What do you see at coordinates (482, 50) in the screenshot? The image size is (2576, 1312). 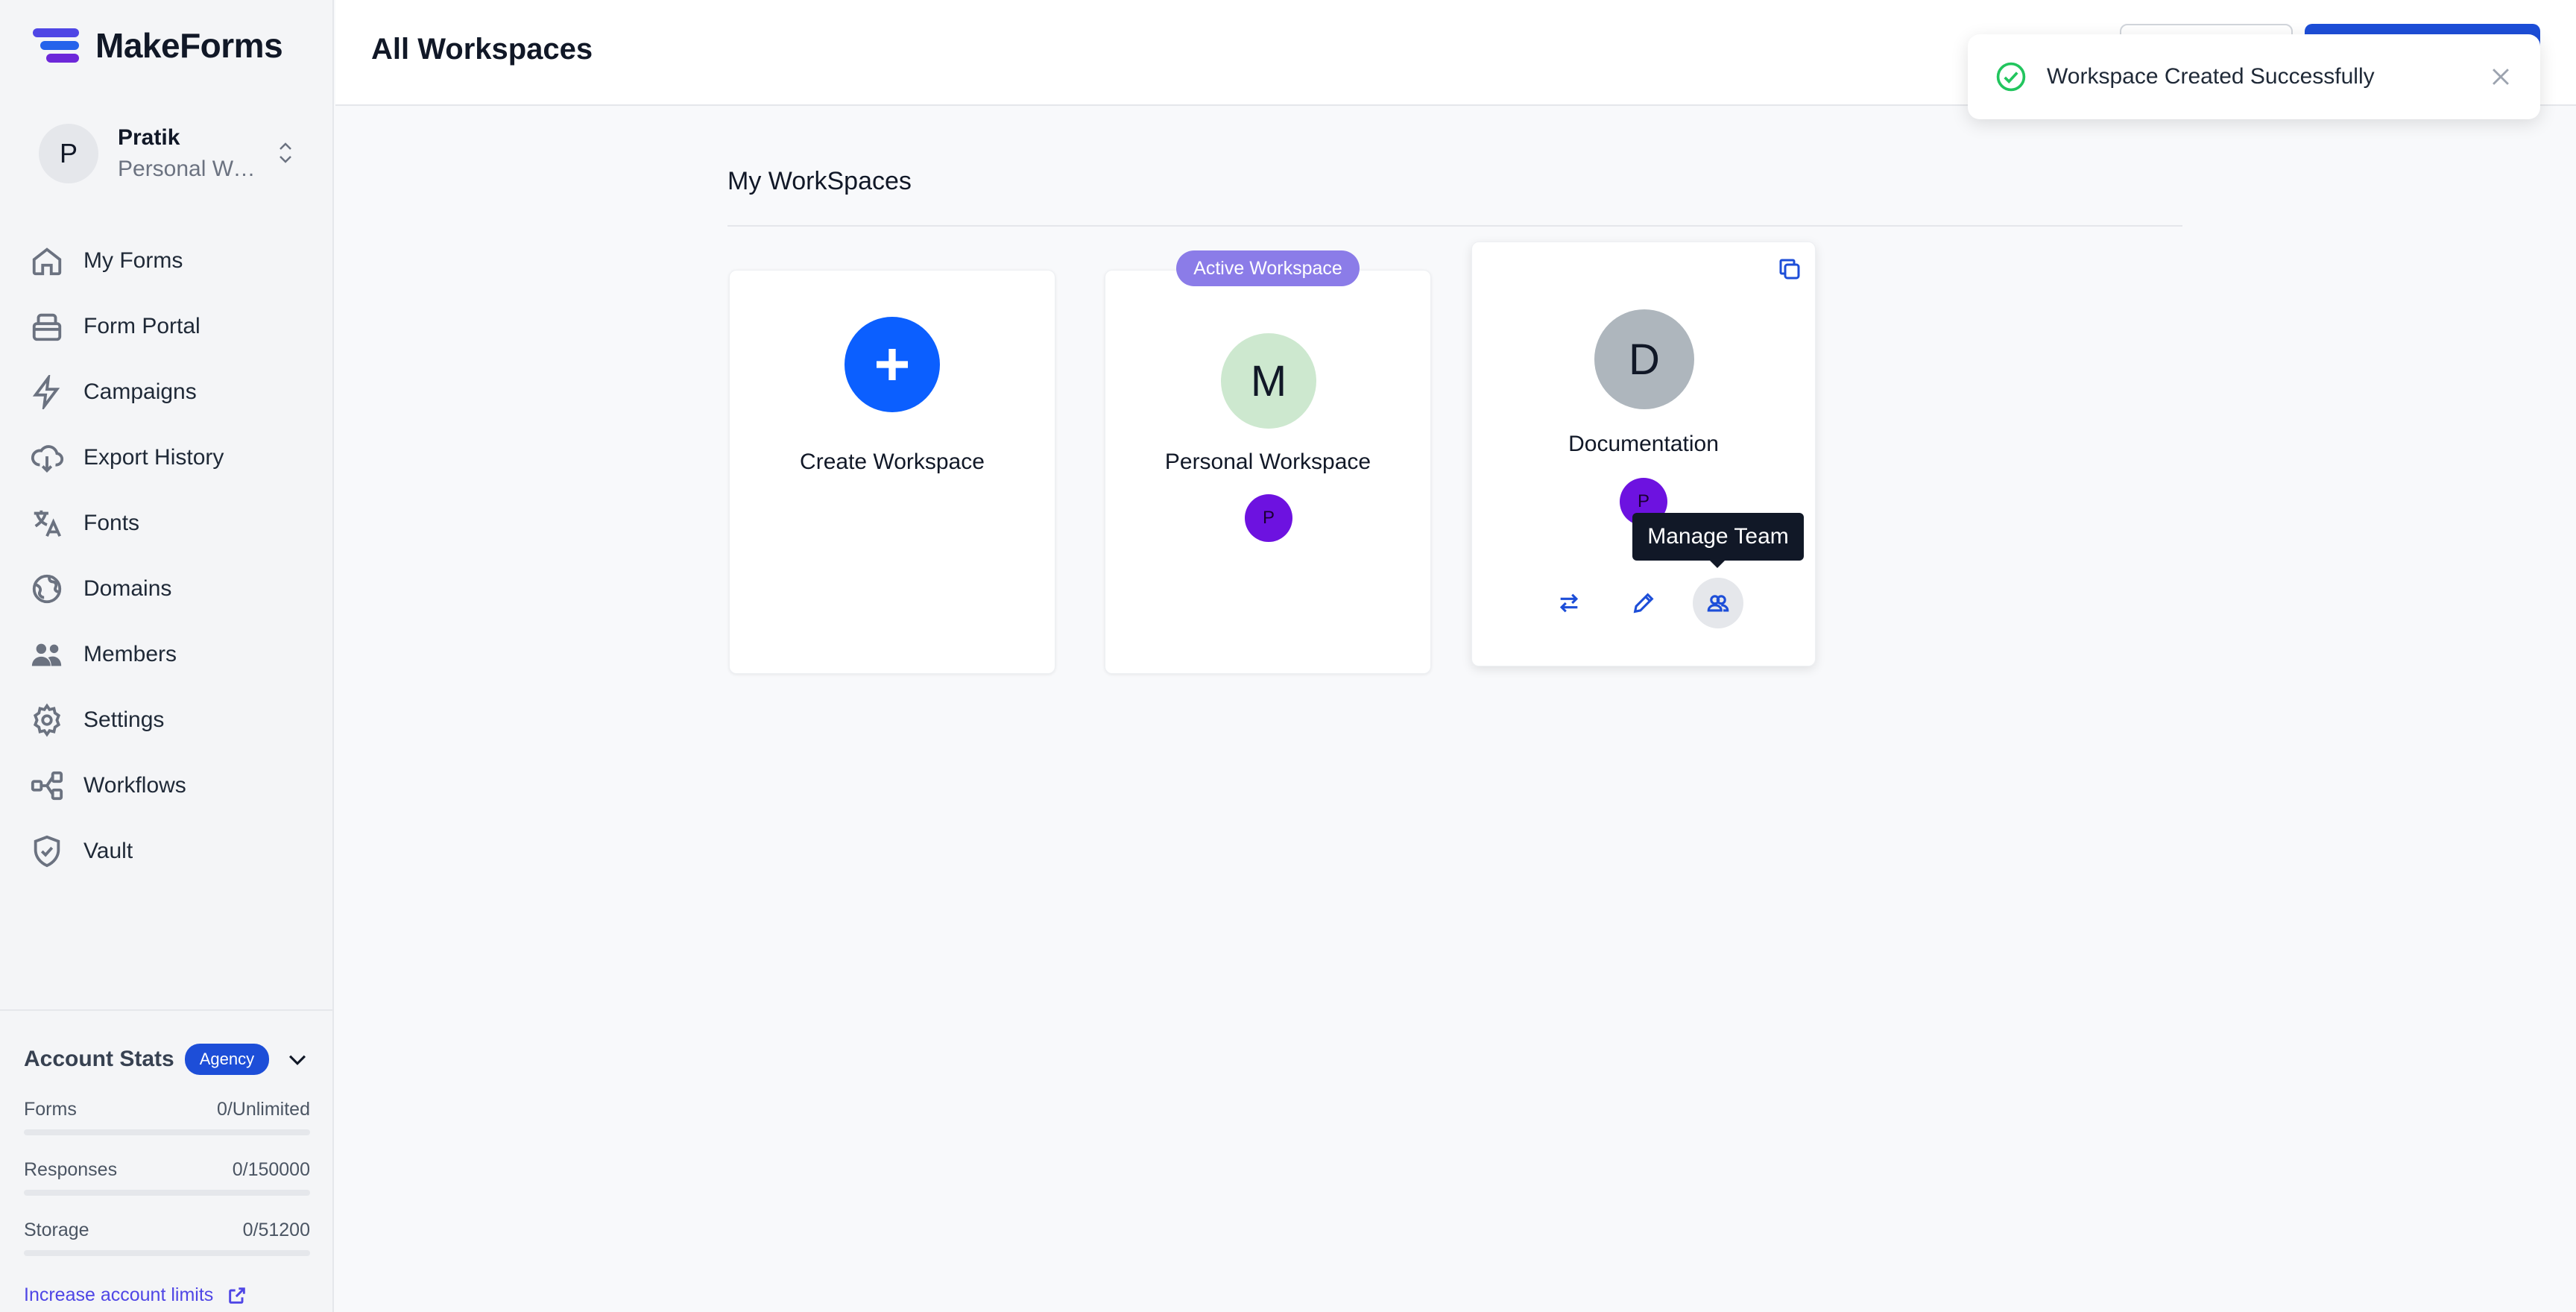 I see `page-title: All Workspaces` at bounding box center [482, 50].